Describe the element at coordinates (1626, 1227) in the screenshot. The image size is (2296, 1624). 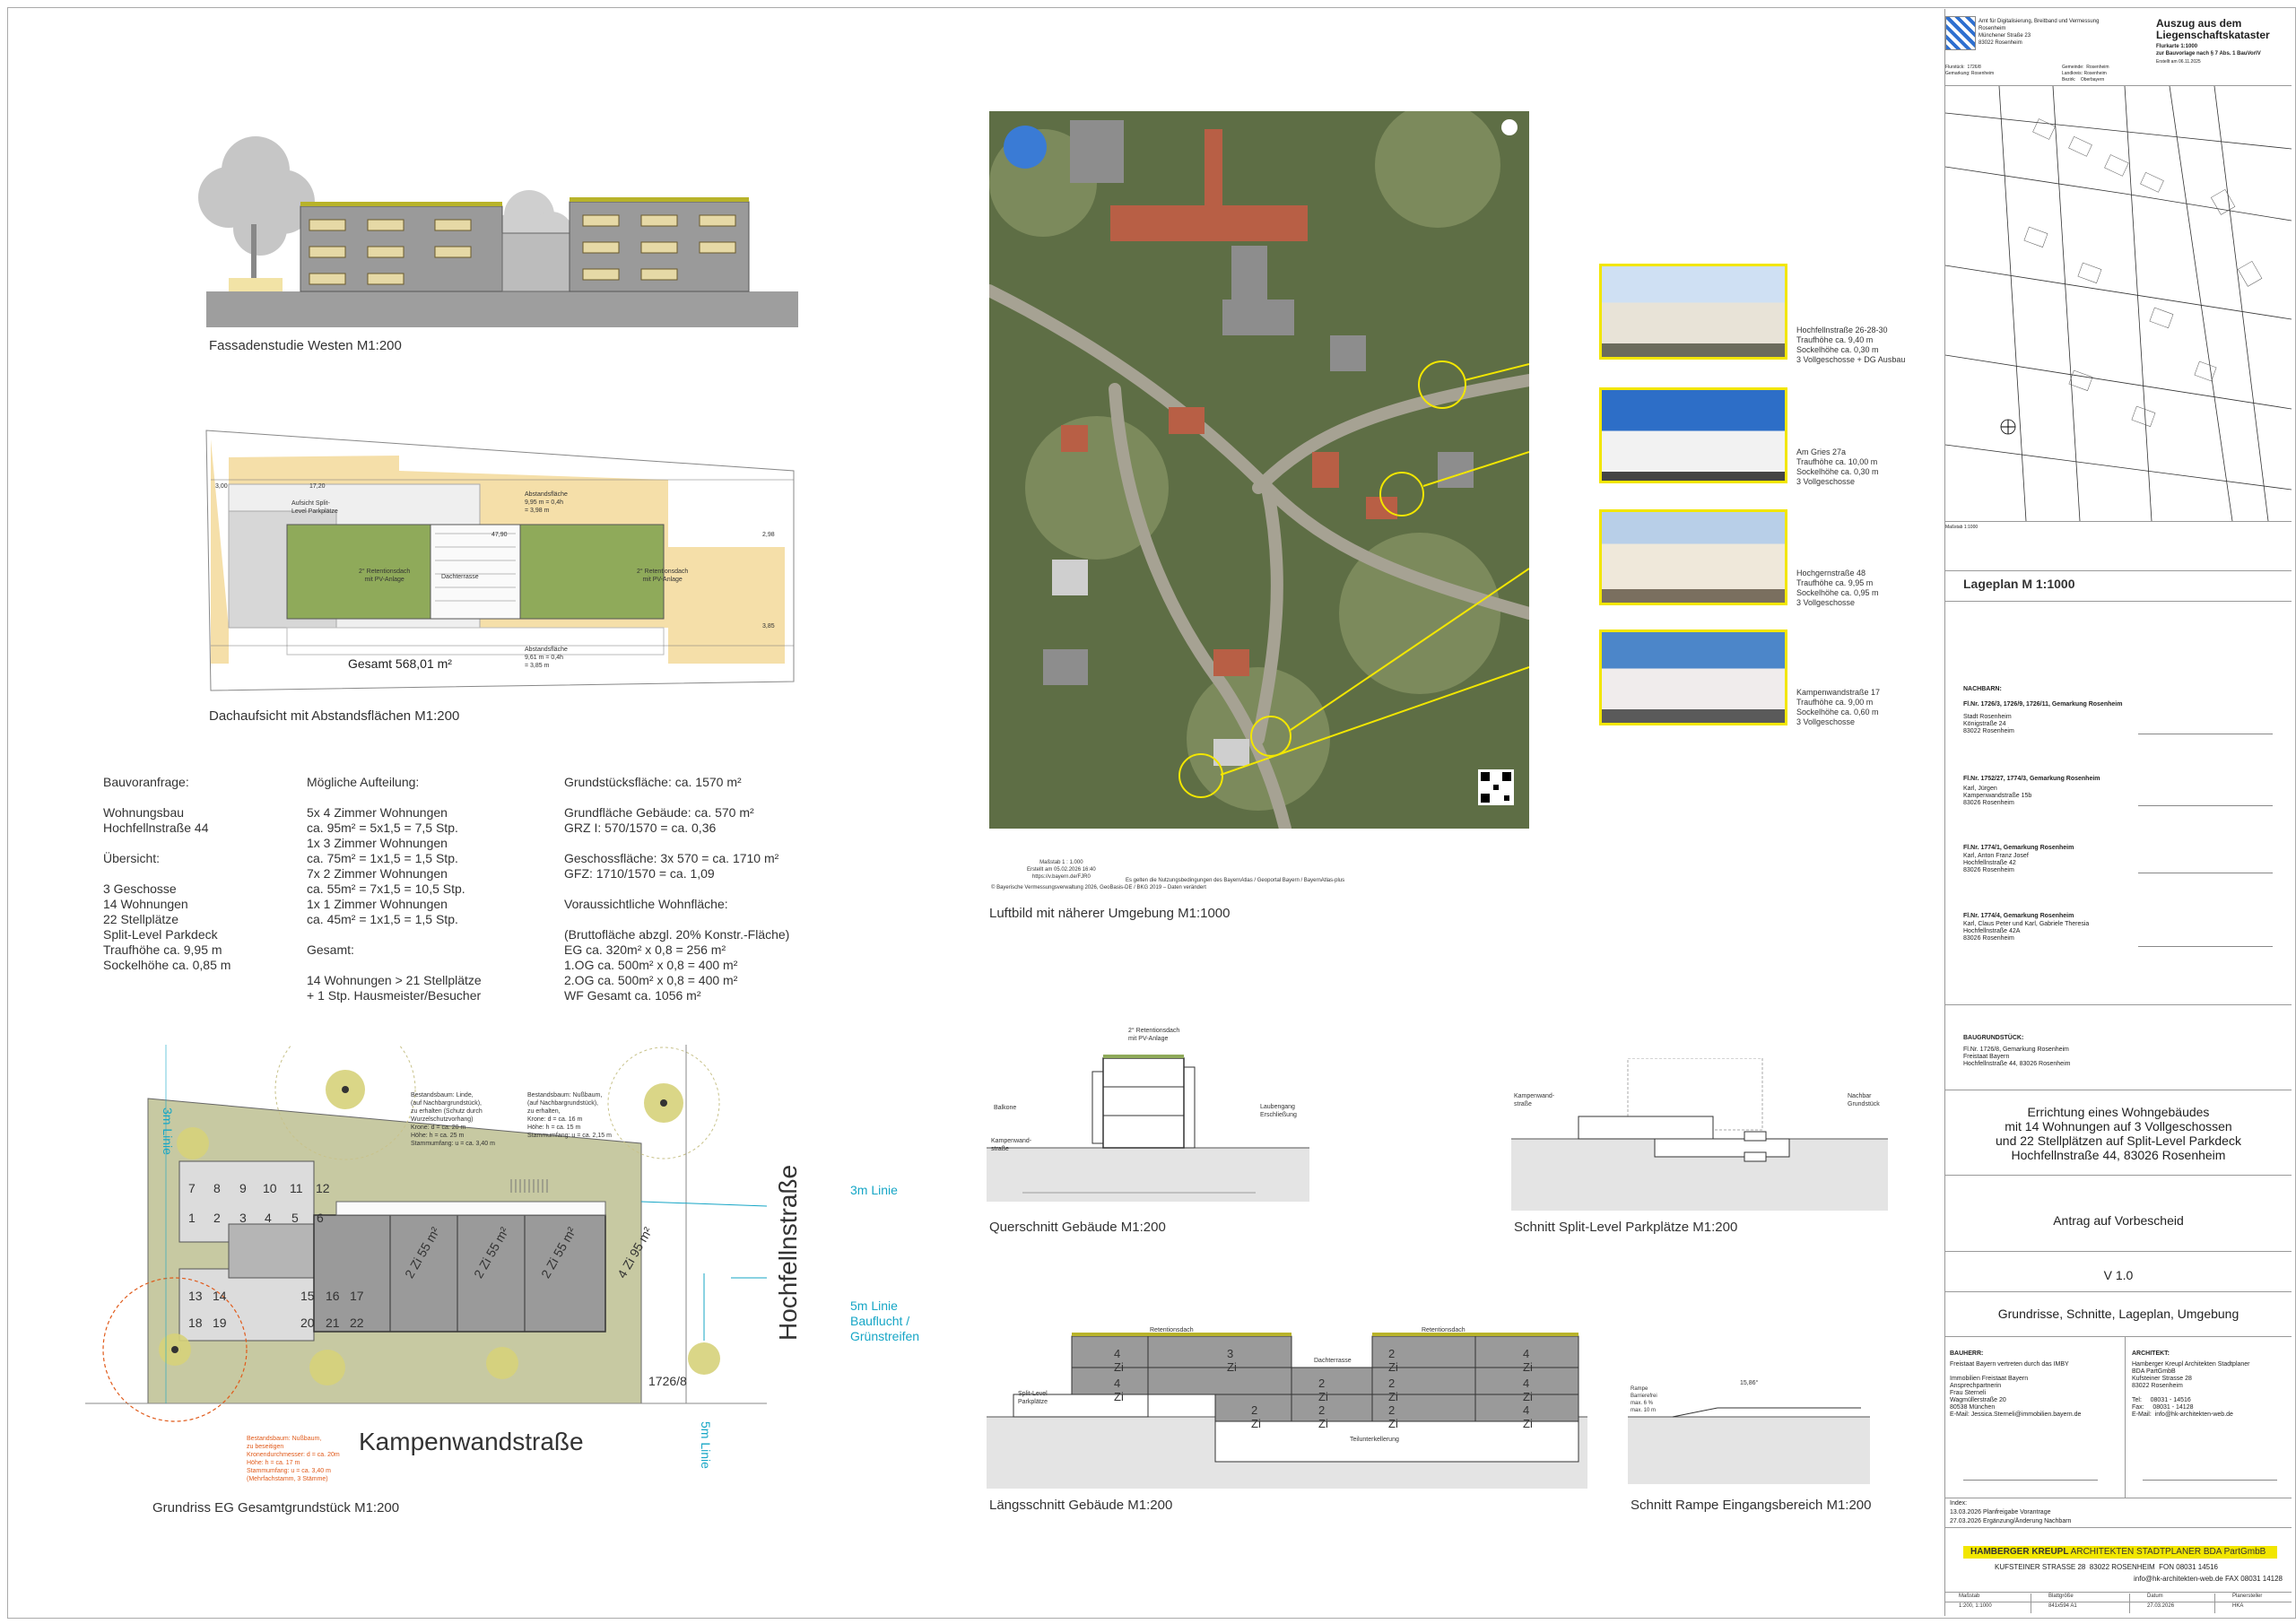
I see `caption-schnitt-split: Schnitt Split-Level Parkplätze M1:200` at that location.